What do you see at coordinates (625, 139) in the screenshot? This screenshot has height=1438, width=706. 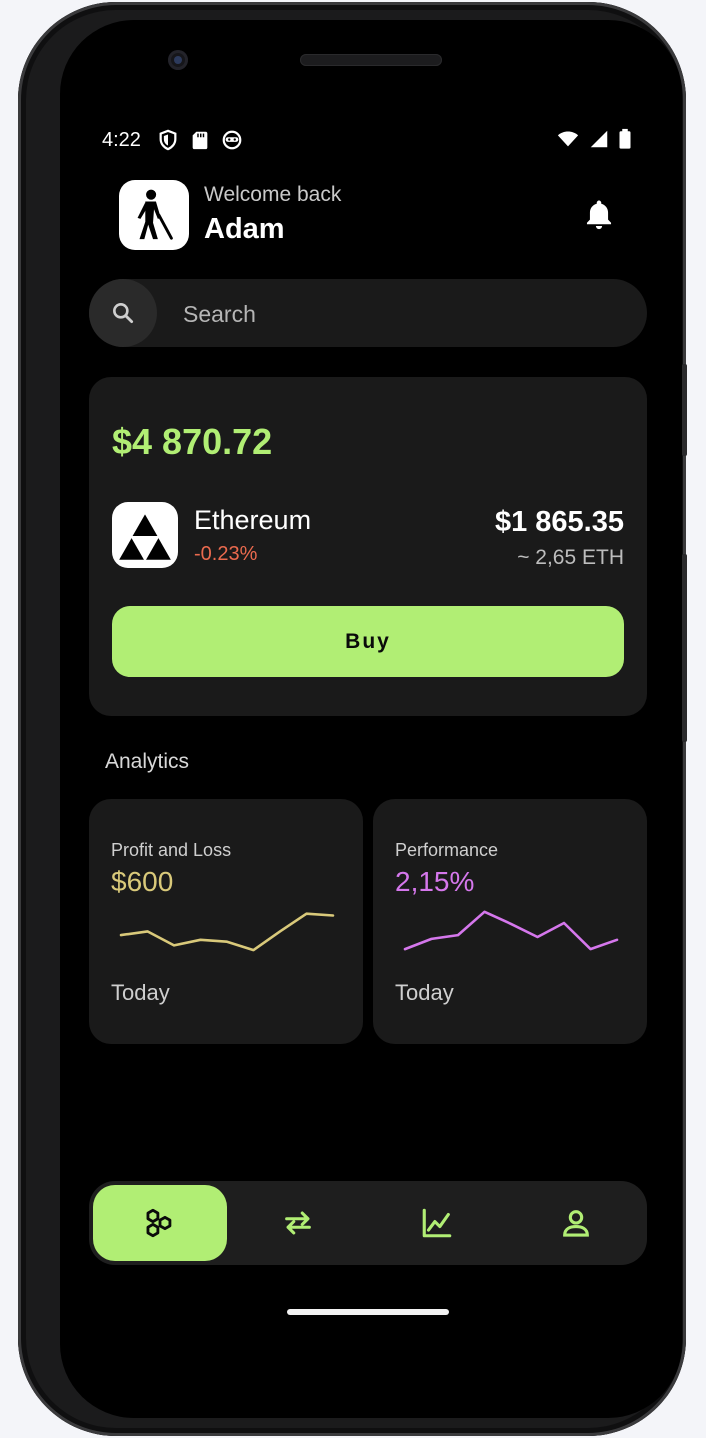 I see `battery-icon` at bounding box center [625, 139].